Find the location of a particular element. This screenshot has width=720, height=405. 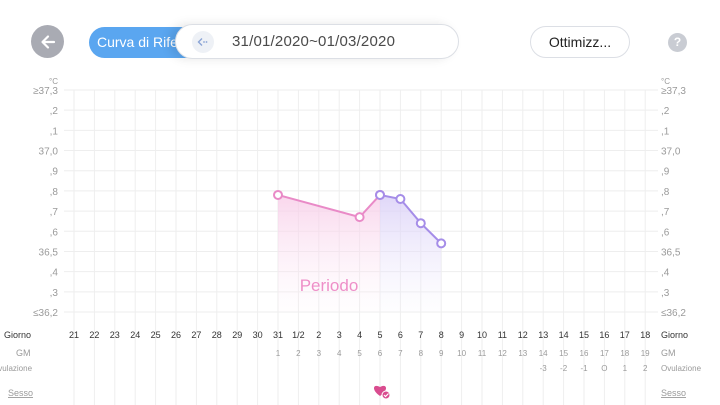

gm-label: 15 is located at coordinates (563, 353).